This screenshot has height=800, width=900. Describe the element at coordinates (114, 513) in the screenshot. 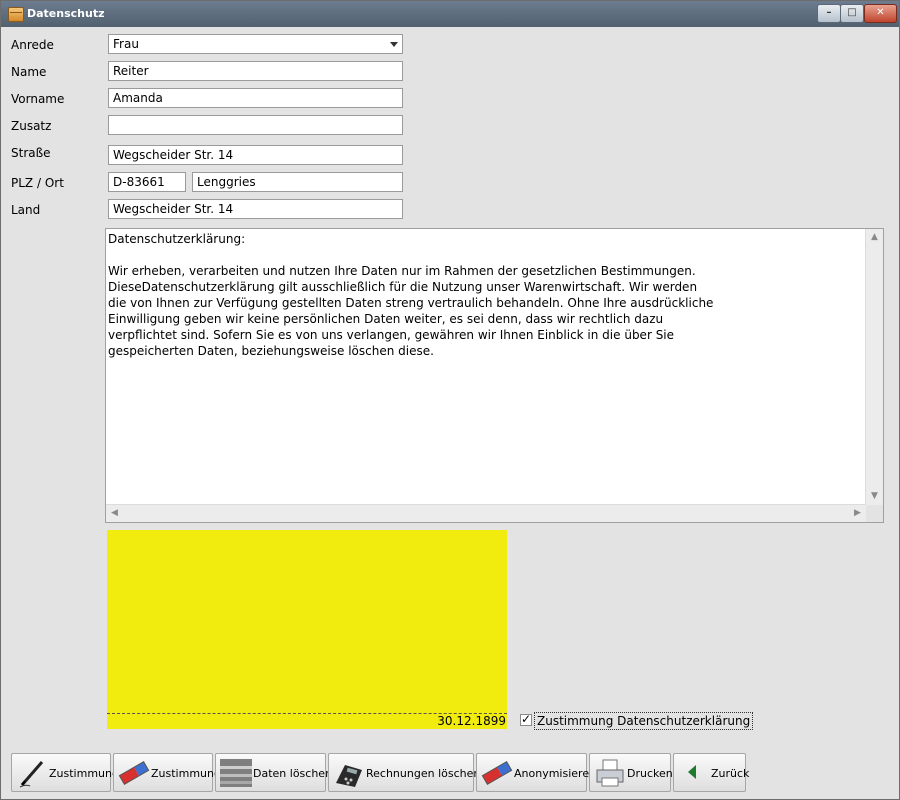

I see `scroll-left-icon: ◀` at that location.